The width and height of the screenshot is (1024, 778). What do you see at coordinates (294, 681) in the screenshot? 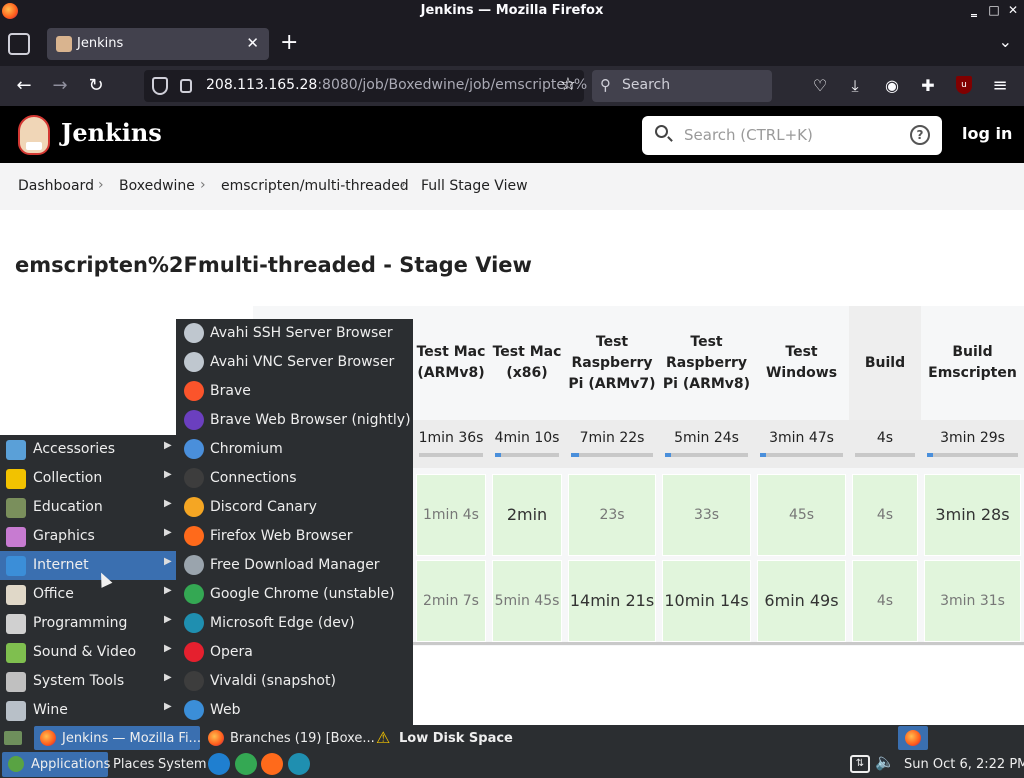
I see `menu-item-vivaldi: Vivaldi (snapshot)` at bounding box center [294, 681].